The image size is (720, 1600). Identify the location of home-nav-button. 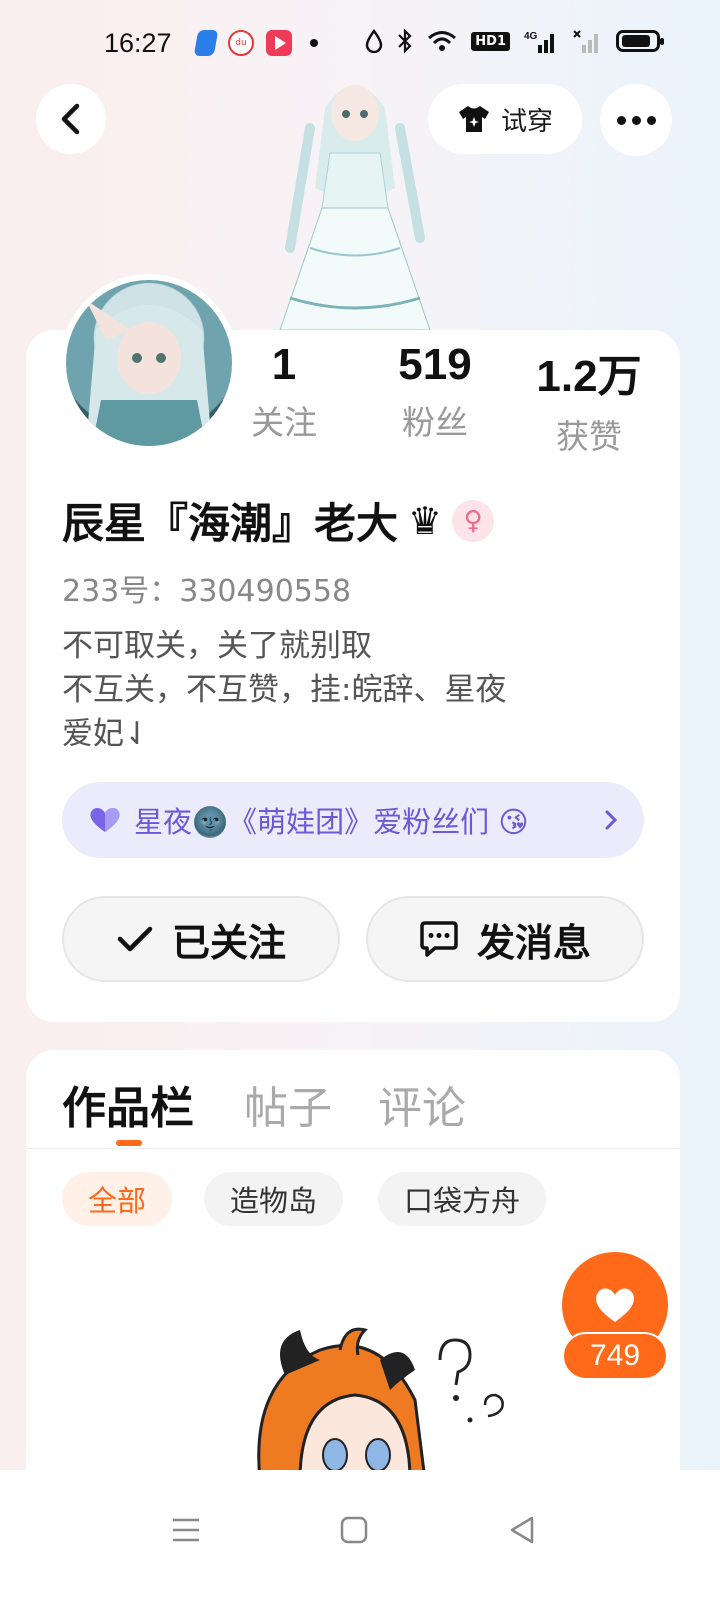
(354, 1530).